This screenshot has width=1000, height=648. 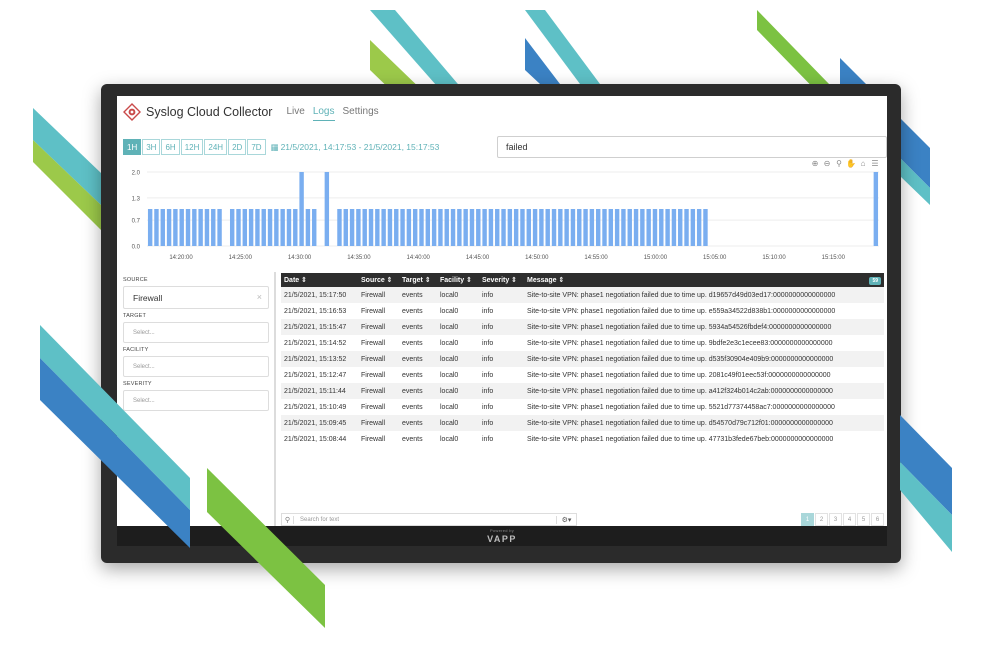 I want to click on cell-date: 21/5/2021, 15:15:47, so click(x=315, y=327).